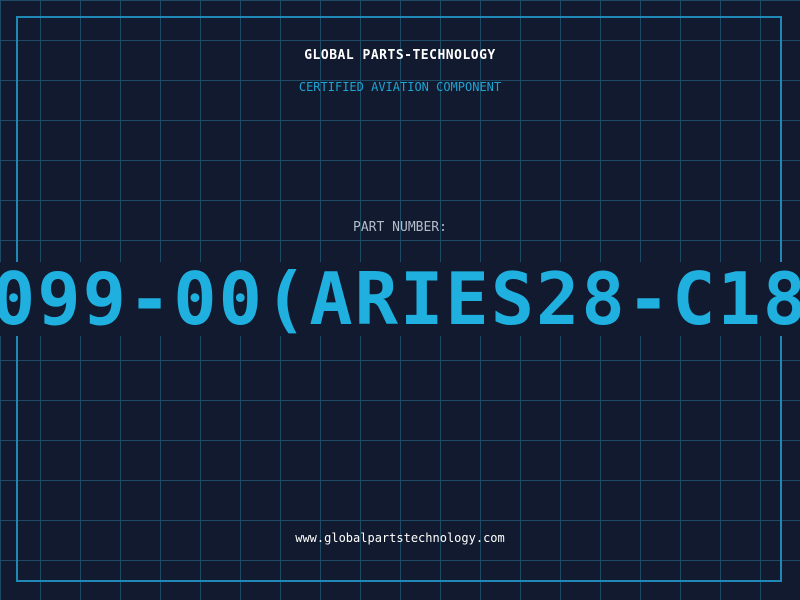 This screenshot has width=800, height=600. Describe the element at coordinates (400, 55) in the screenshot. I see `brand-name: GLOBAL PARTS-TECHNOLOGY` at that location.